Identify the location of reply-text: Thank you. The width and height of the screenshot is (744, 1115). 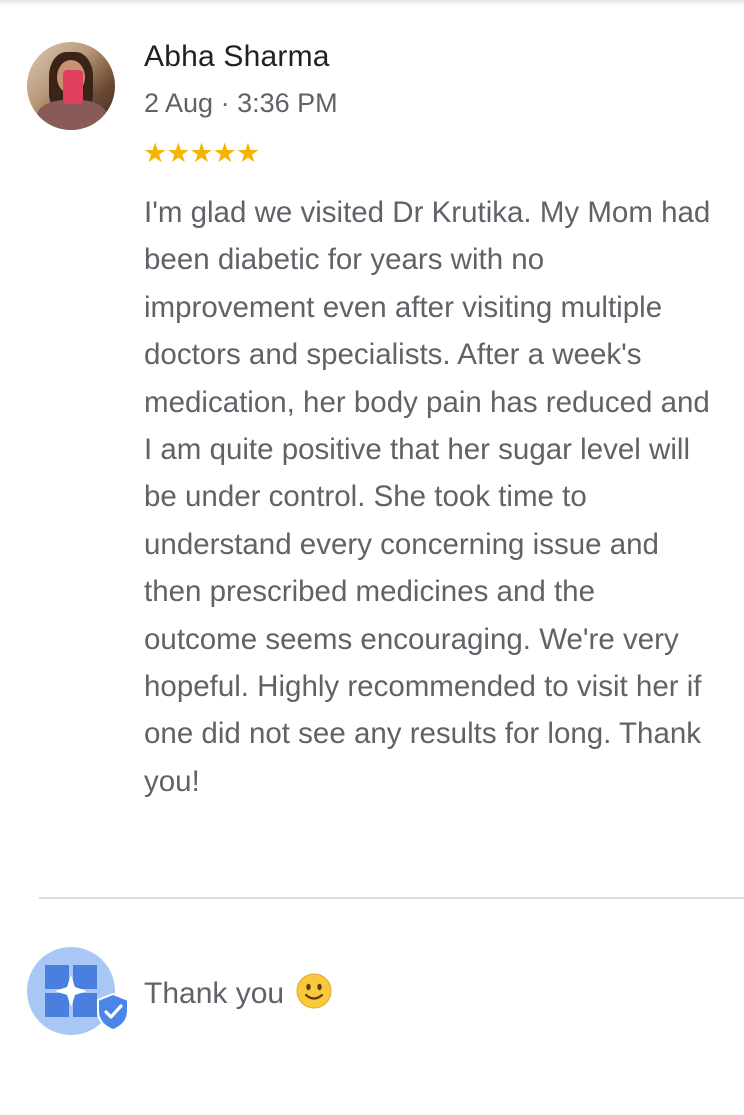
(214, 993).